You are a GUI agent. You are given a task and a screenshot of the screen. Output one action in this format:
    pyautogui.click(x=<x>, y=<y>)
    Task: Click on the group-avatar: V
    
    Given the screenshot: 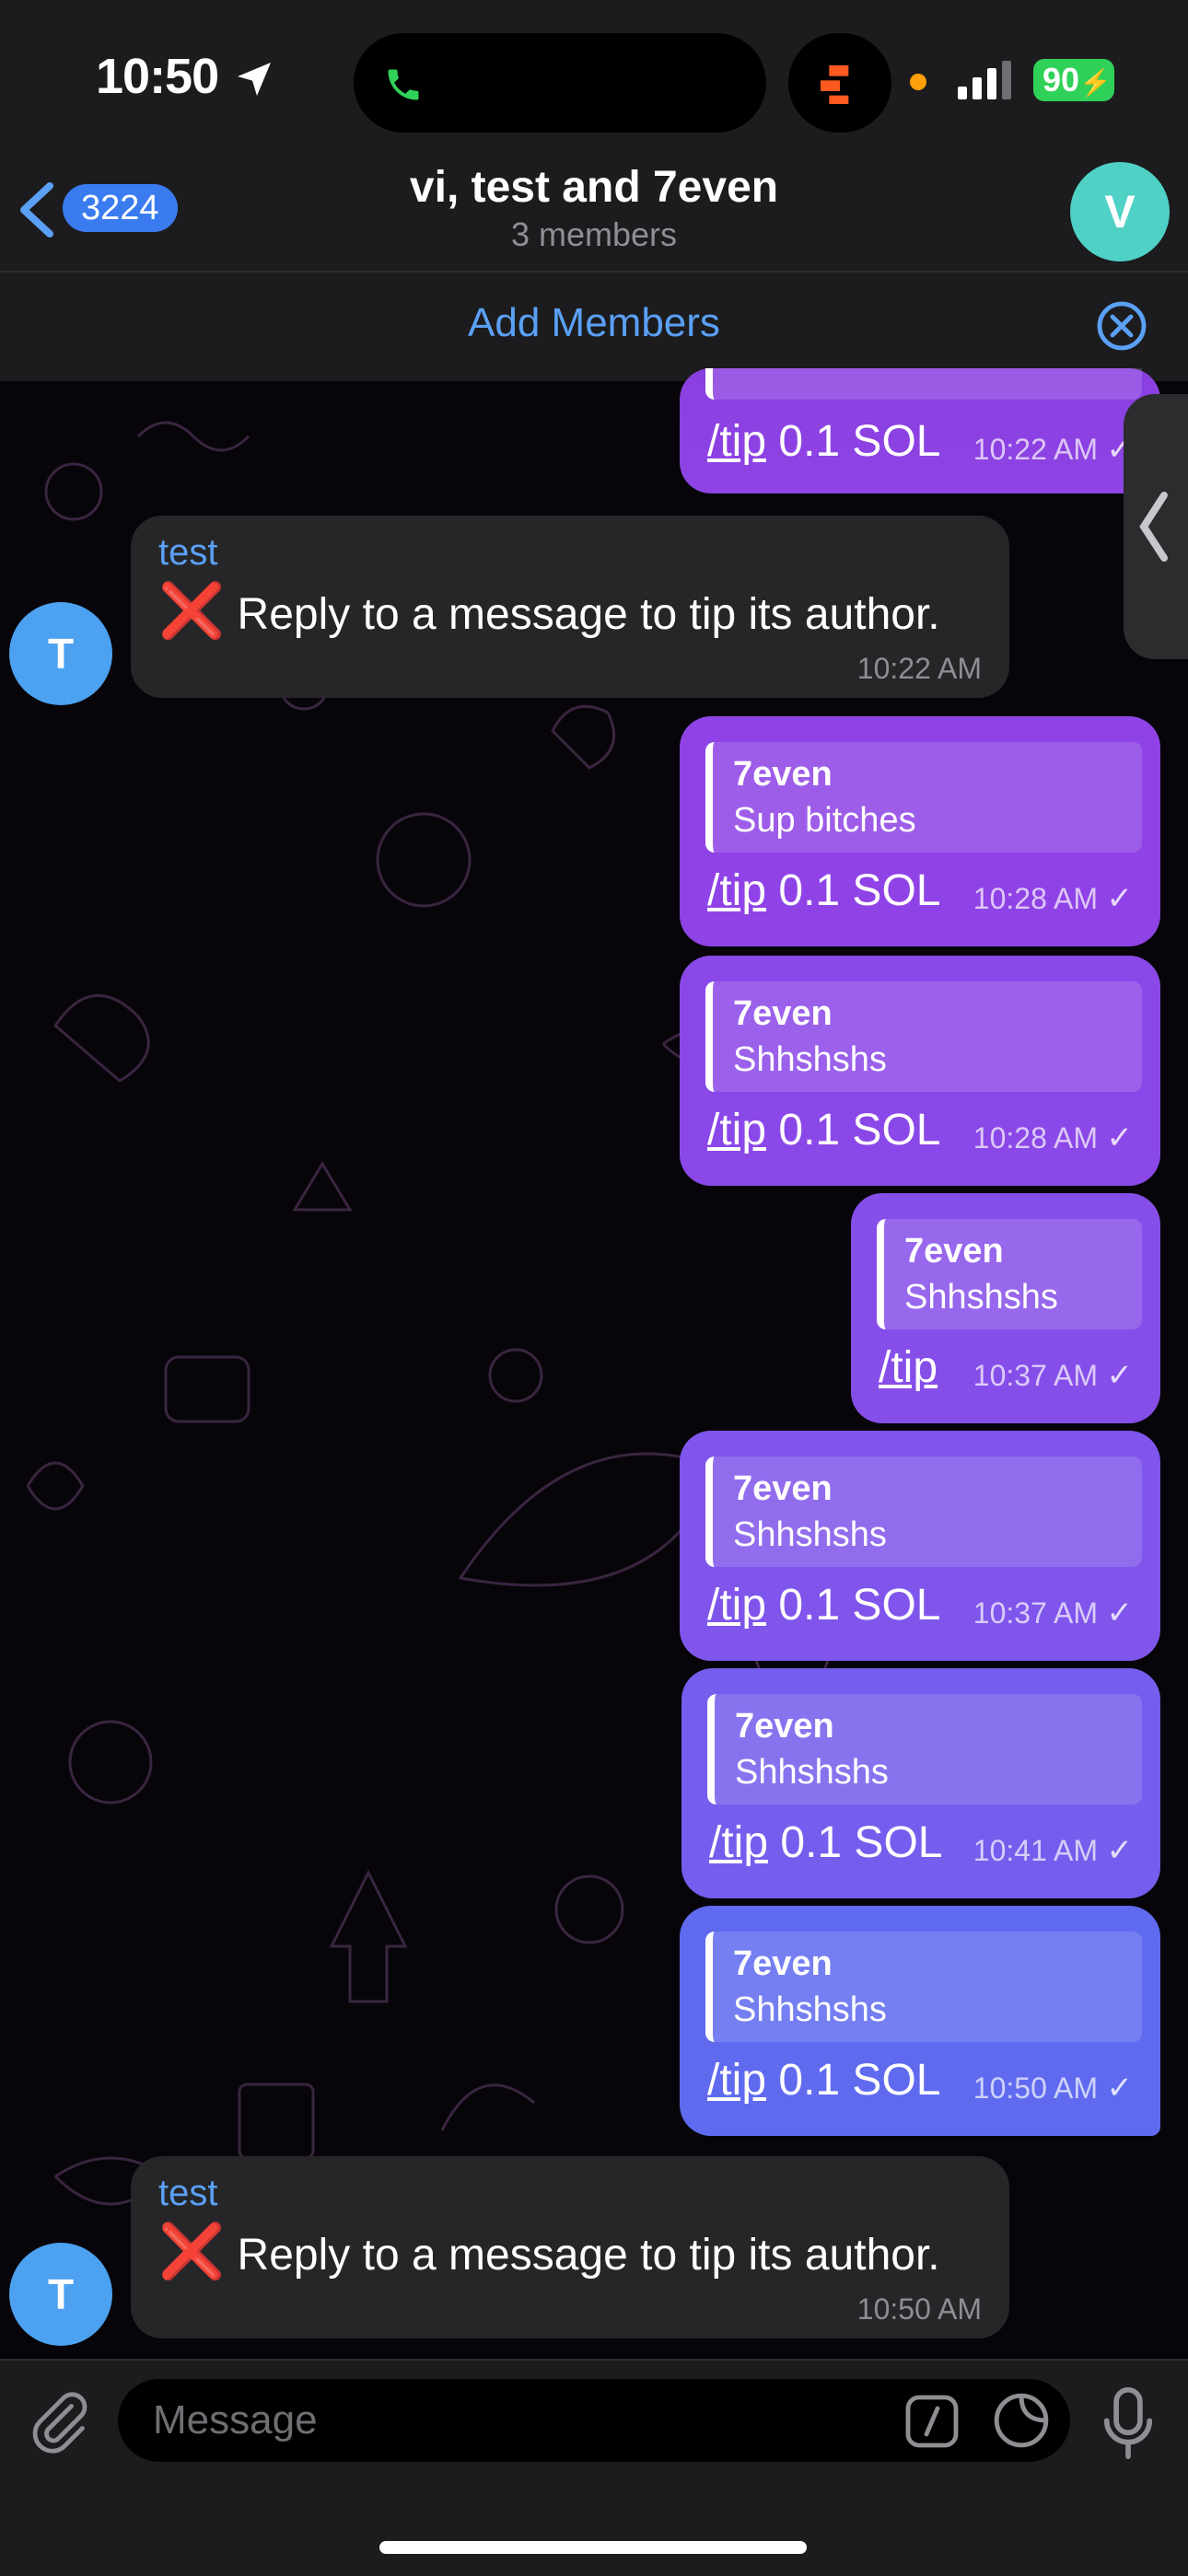 What is the action you would take?
    pyautogui.click(x=1120, y=211)
    